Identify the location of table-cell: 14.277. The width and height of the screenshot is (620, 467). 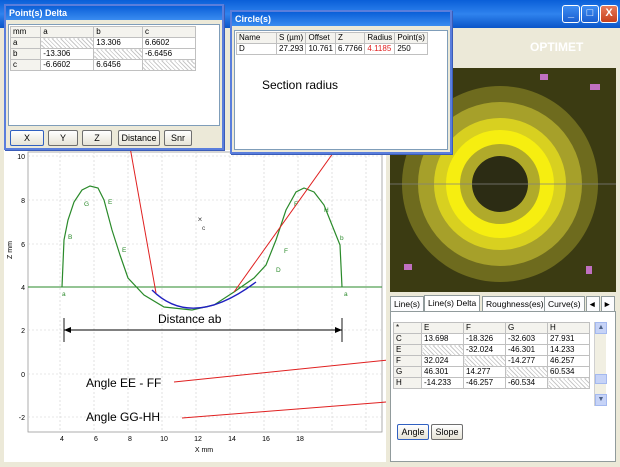
(484, 372).